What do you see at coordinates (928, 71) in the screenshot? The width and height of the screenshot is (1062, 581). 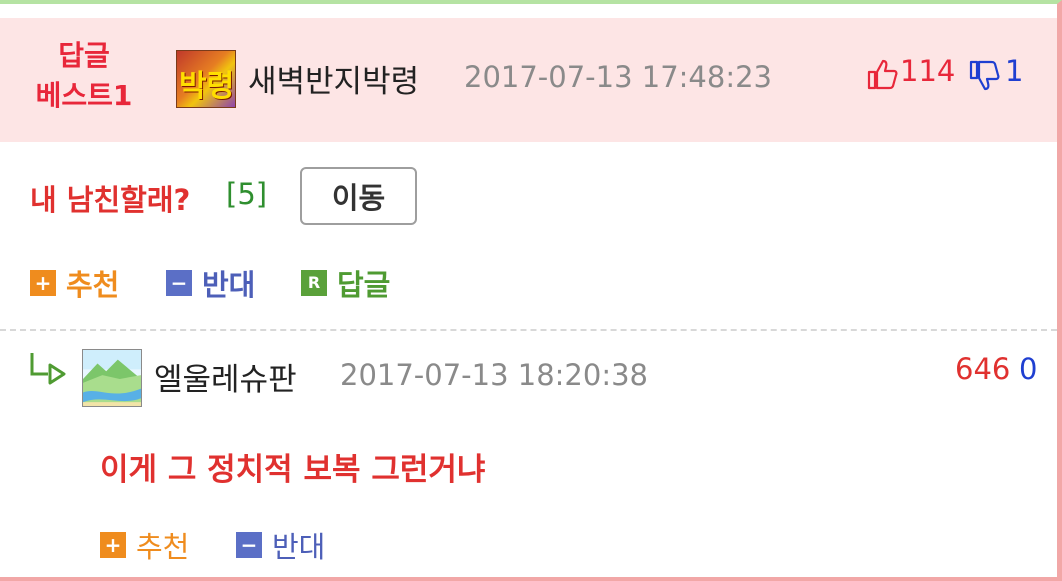 I see `upvote-count: 114` at bounding box center [928, 71].